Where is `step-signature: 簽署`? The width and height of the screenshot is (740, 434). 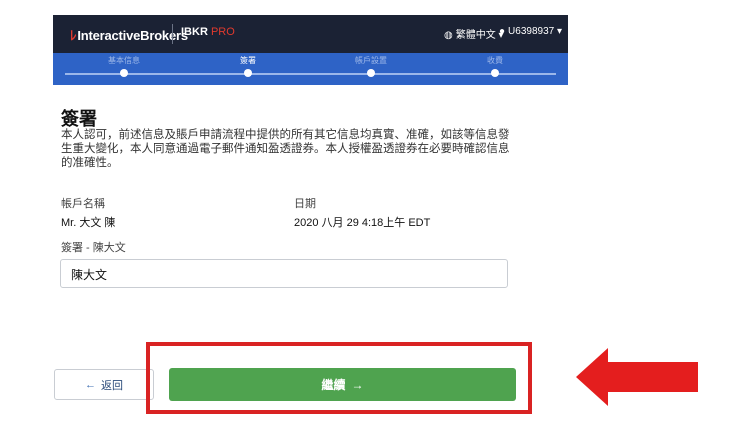
step-signature: 簽署 is located at coordinates (248, 60).